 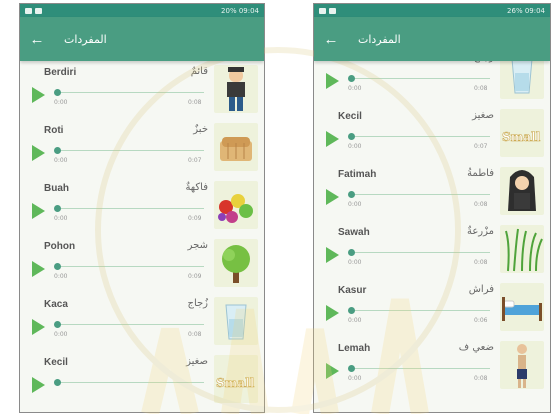 I want to click on vocab-list-item: Kaca زُجاج 0:00 0:08, so click(x=142, y=322).